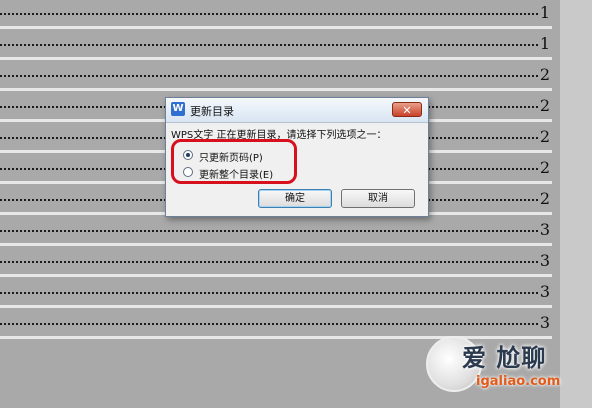  I want to click on close-icon: ✕, so click(407, 110).